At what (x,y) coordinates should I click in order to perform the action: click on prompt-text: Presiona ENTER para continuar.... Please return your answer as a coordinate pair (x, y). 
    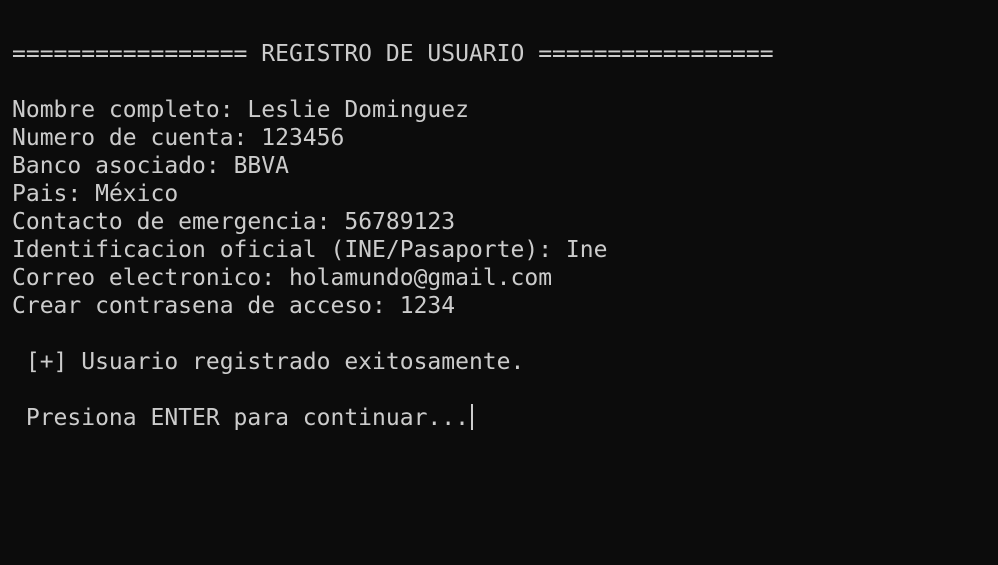
    Looking at the image, I should click on (240, 418).